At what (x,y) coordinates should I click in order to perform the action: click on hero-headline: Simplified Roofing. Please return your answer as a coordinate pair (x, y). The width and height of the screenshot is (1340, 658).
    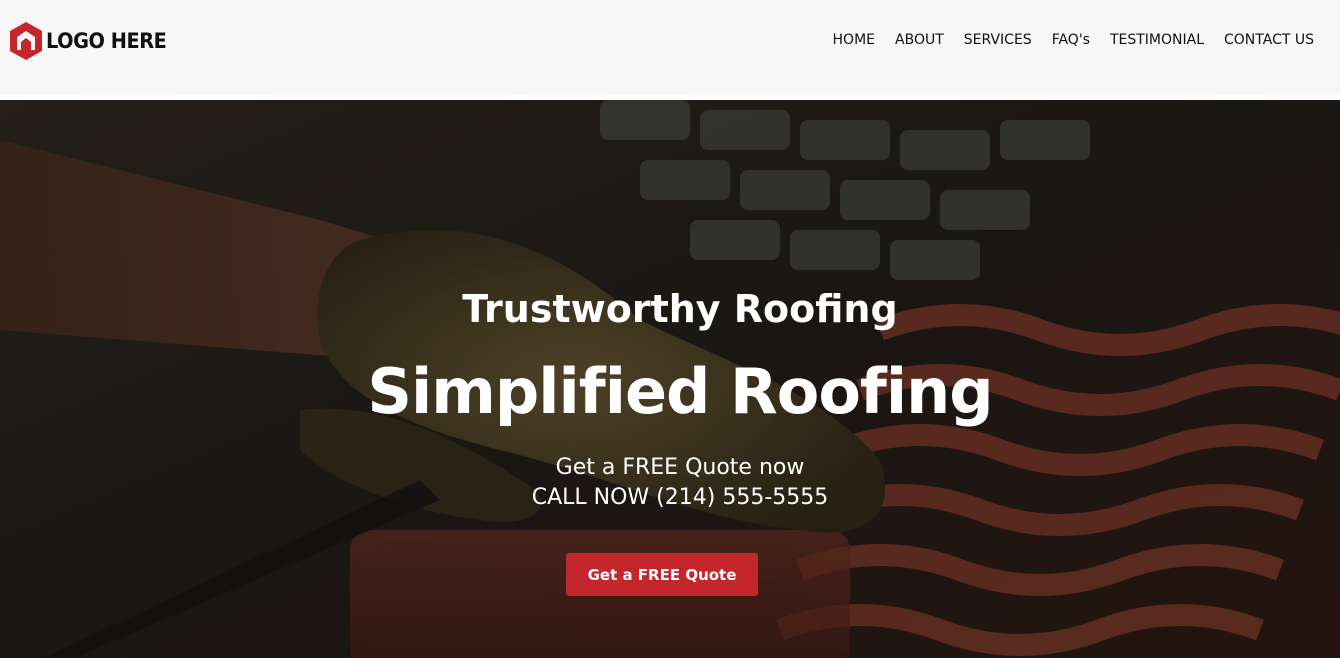
    Looking at the image, I should click on (680, 391).